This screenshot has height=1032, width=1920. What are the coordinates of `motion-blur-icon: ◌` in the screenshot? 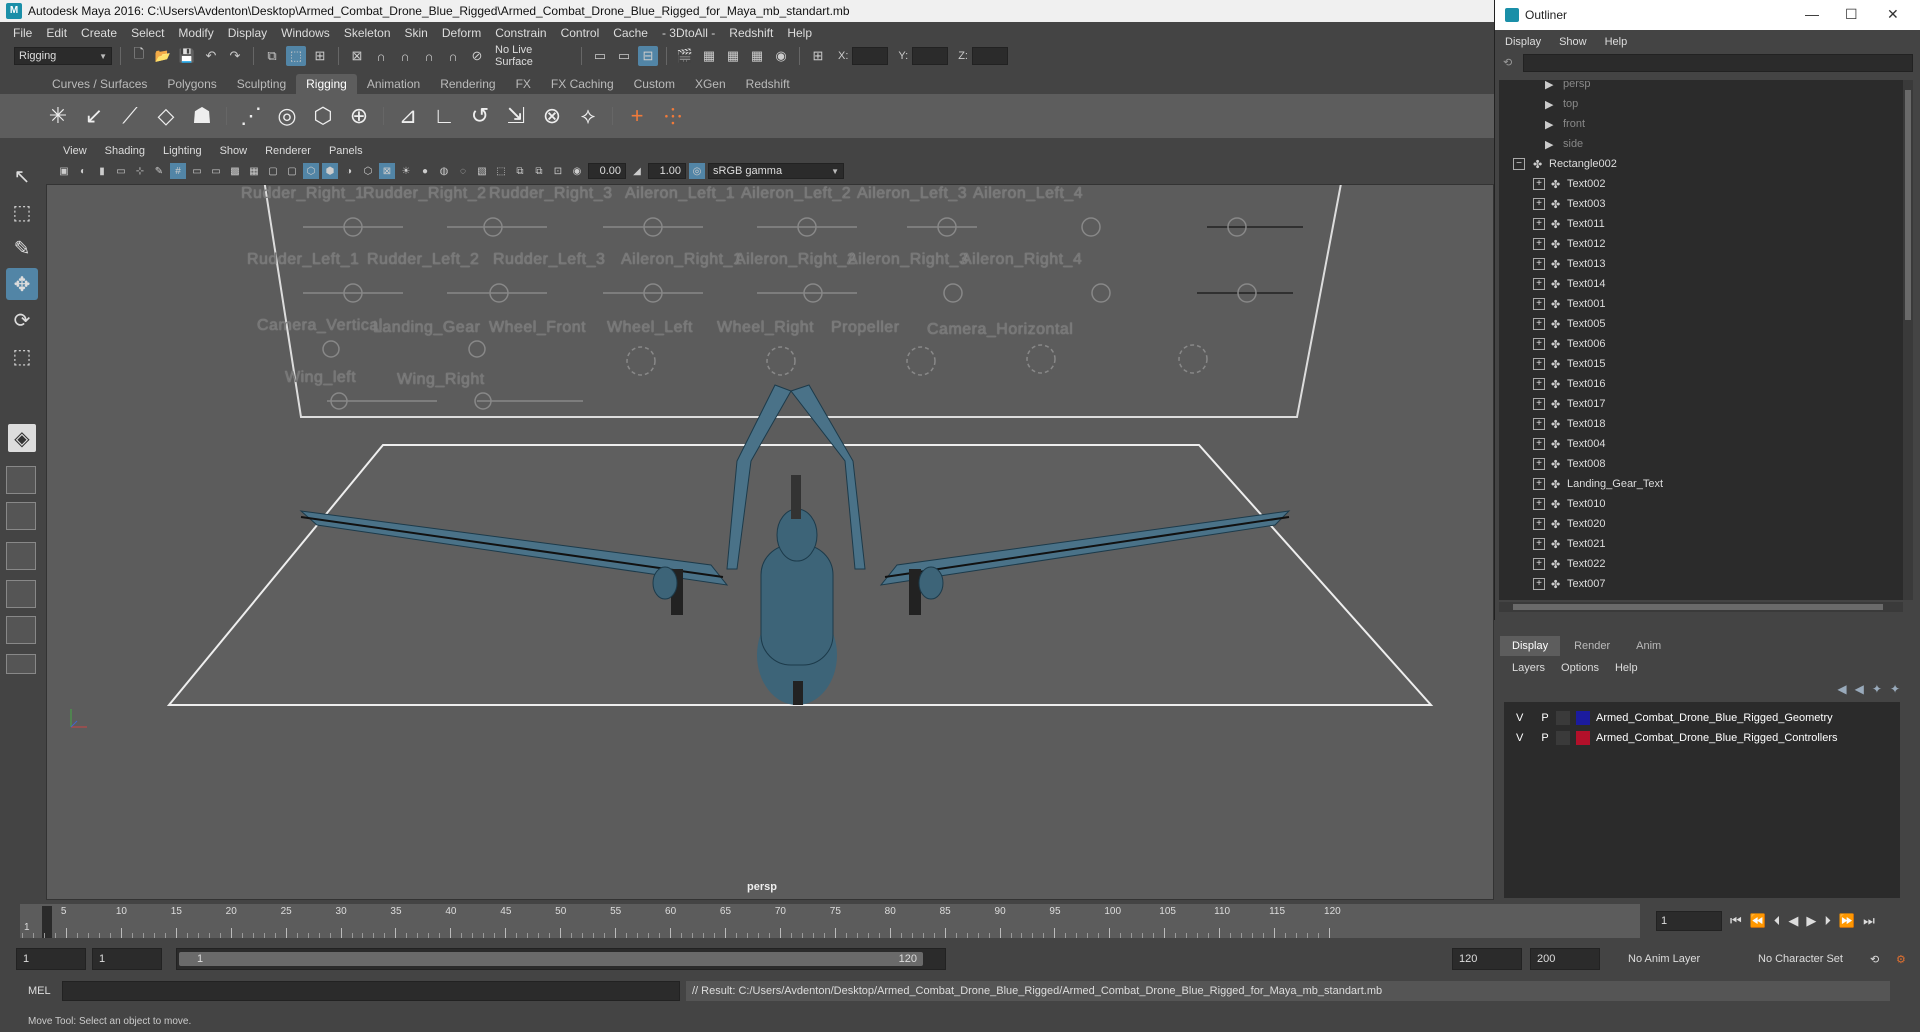 It's located at (463, 171).